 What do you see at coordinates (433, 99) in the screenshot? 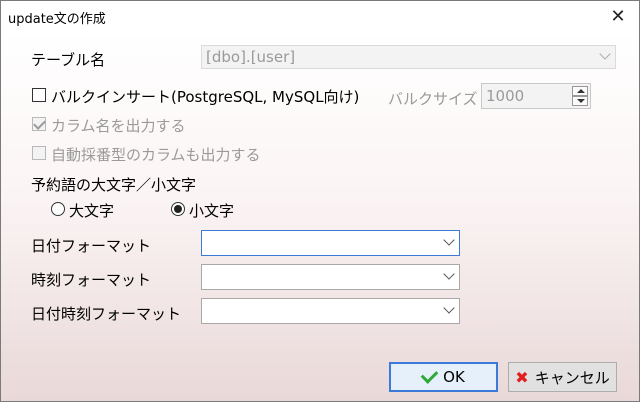
I see `bulk-size-label: バルクサイズ` at bounding box center [433, 99].